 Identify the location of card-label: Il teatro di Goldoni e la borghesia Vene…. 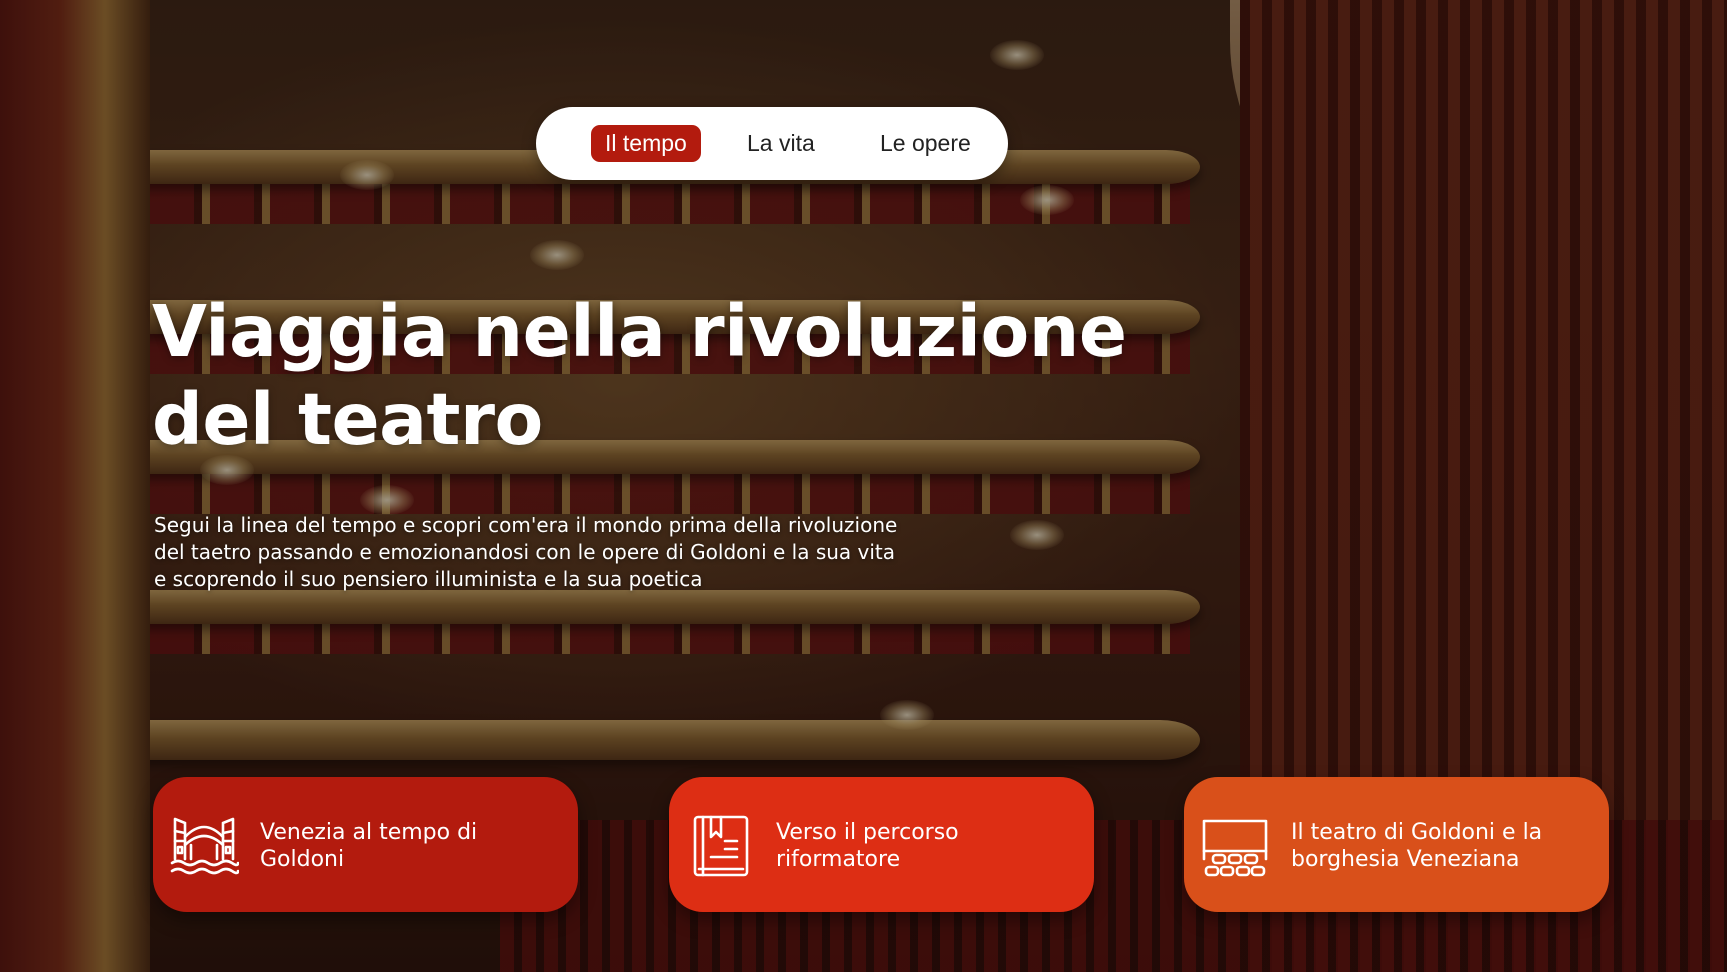
(1441, 846).